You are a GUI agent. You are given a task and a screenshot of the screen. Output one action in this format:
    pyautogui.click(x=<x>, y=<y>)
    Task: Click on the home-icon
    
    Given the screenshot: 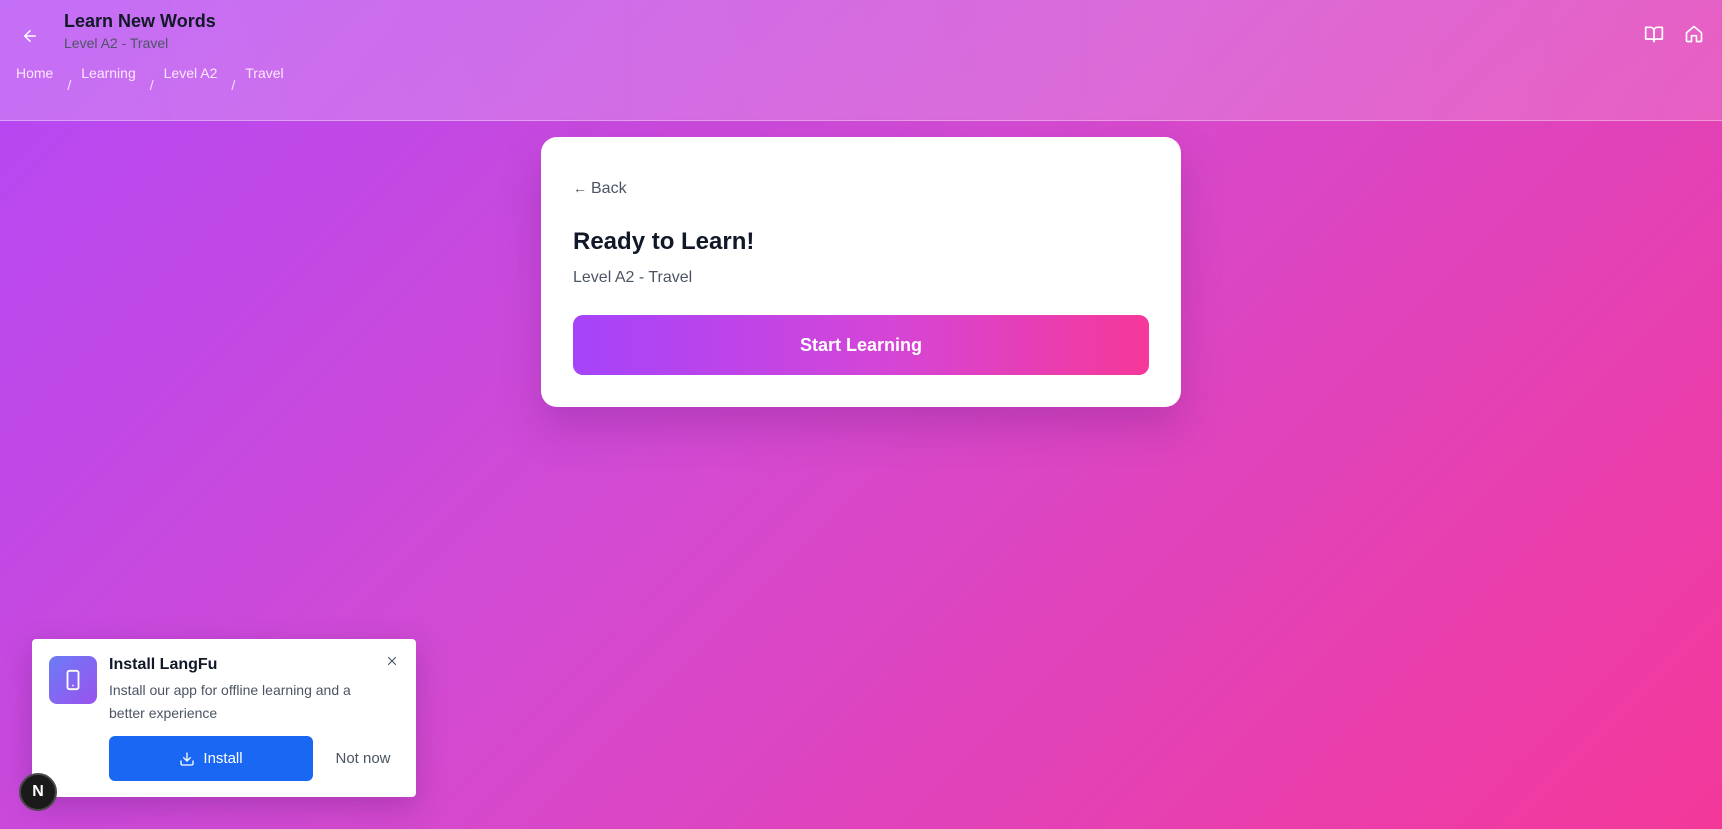 What is the action you would take?
    pyautogui.click(x=1694, y=34)
    